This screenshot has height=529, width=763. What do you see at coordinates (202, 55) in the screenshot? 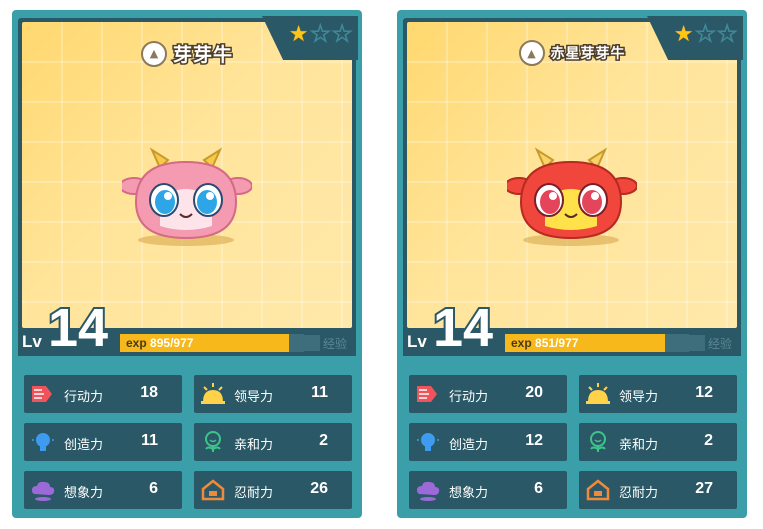
I see `pet-name: 芽芽牛` at bounding box center [202, 55].